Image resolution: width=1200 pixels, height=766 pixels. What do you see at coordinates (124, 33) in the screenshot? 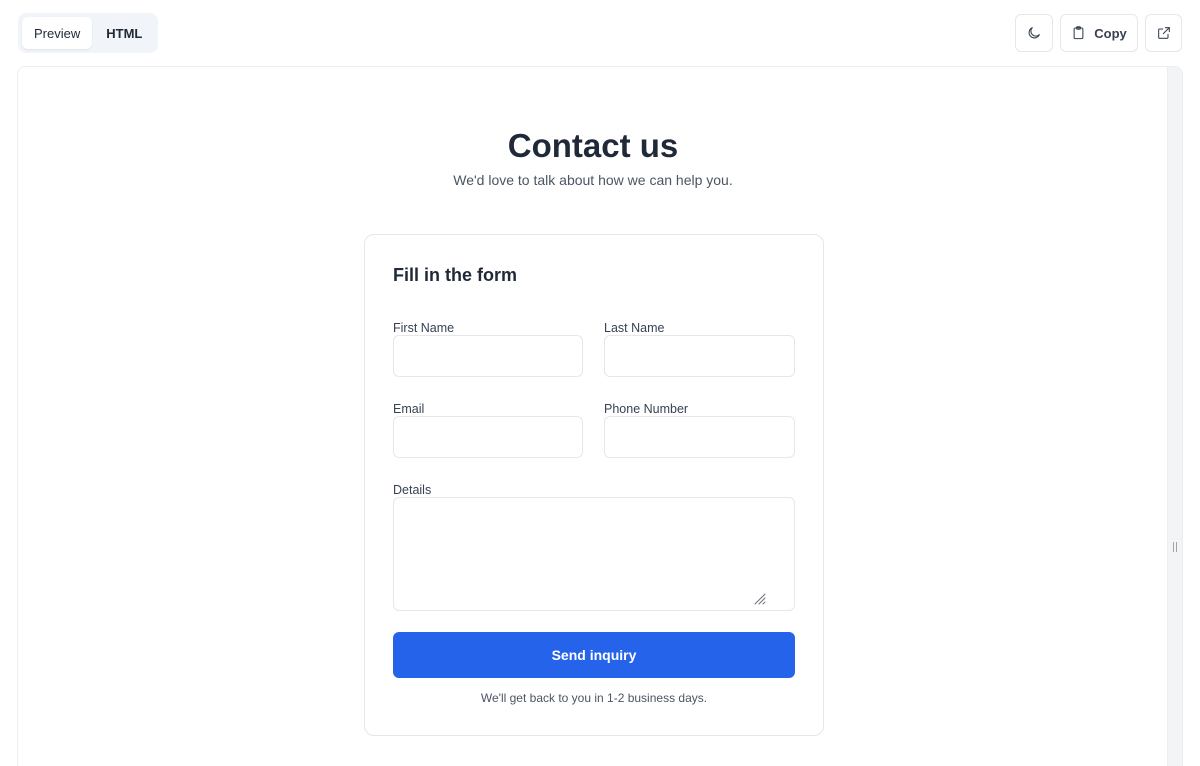
I see `tab-html: HTML` at bounding box center [124, 33].